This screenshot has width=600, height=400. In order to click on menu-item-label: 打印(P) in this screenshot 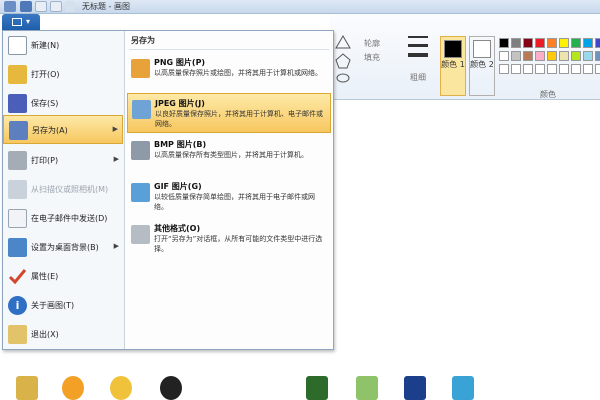, I will do `click(45, 160)`.